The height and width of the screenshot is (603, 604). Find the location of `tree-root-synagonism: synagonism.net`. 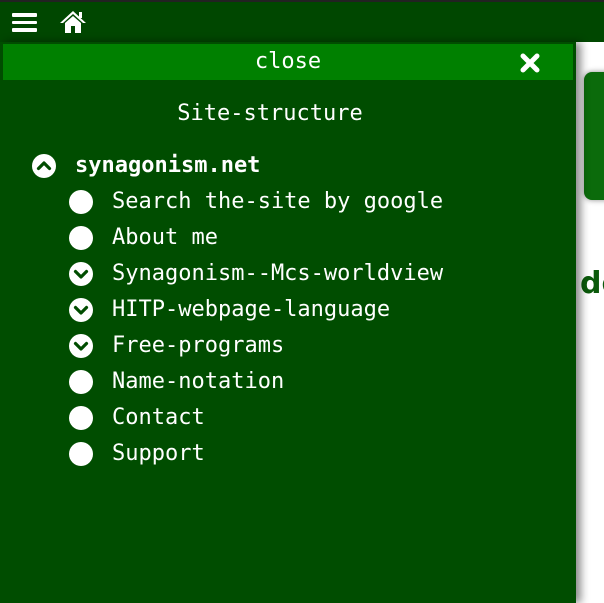

tree-root-synagonism: synagonism.net is located at coordinates (146, 166).